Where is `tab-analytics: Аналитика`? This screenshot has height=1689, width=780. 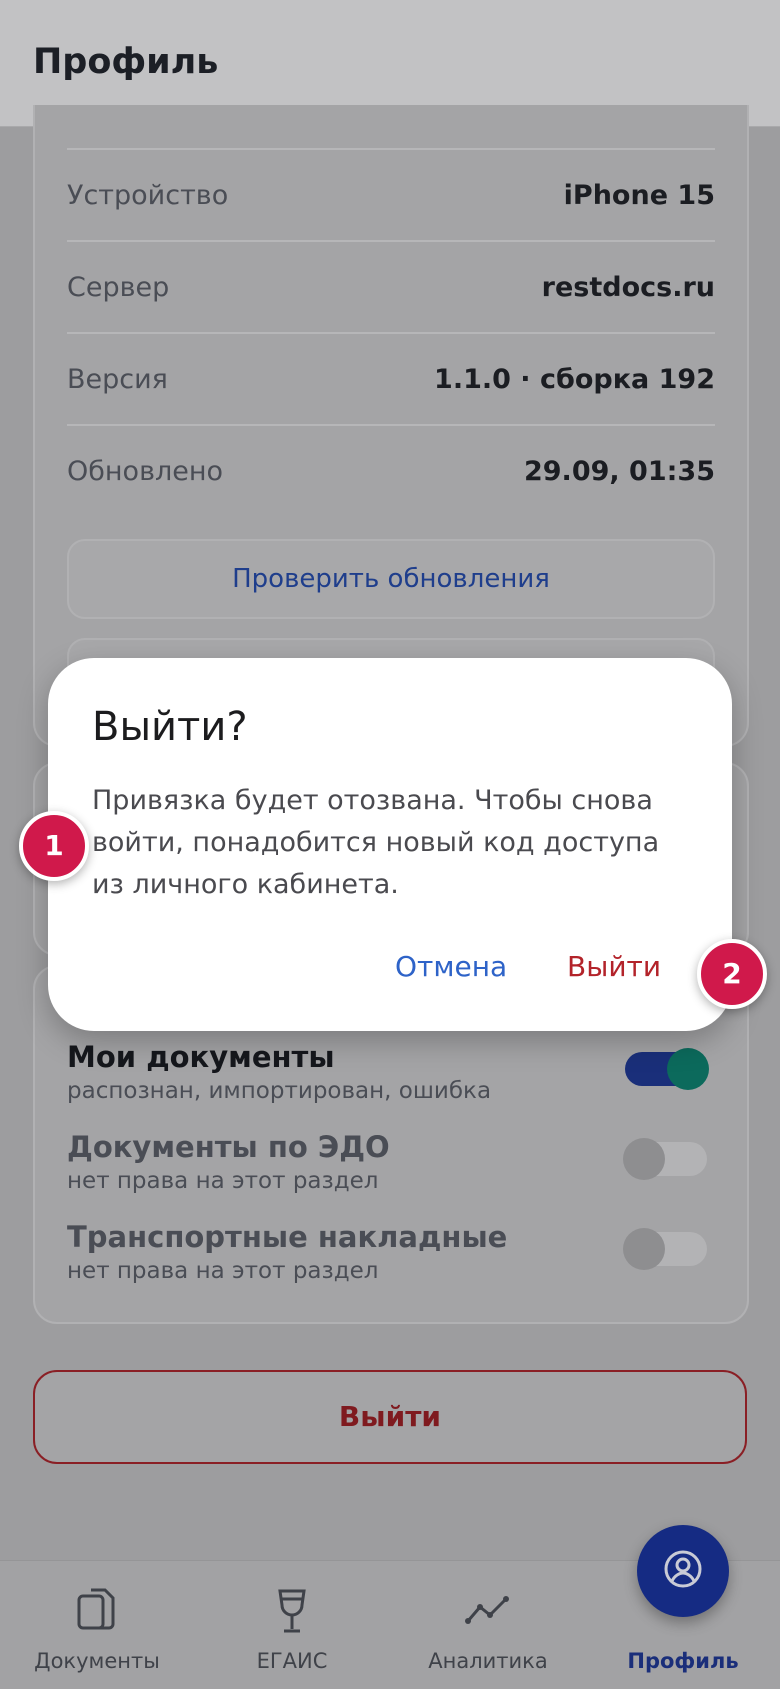 tab-analytics: Аналитика is located at coordinates (488, 1627).